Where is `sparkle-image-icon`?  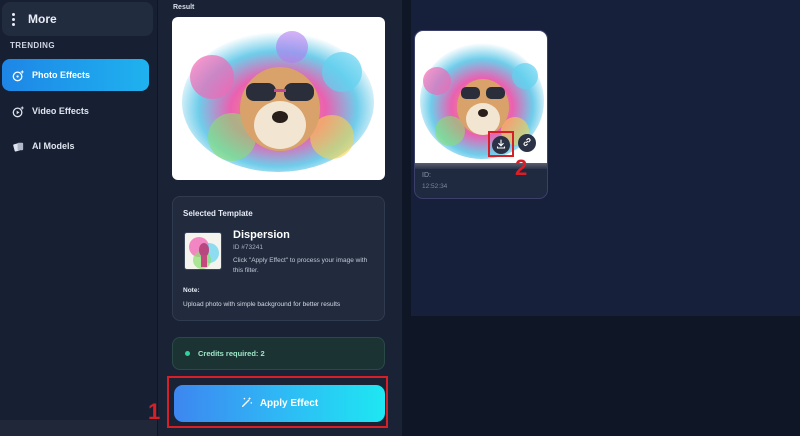
sparkle-image-icon is located at coordinates (18, 75).